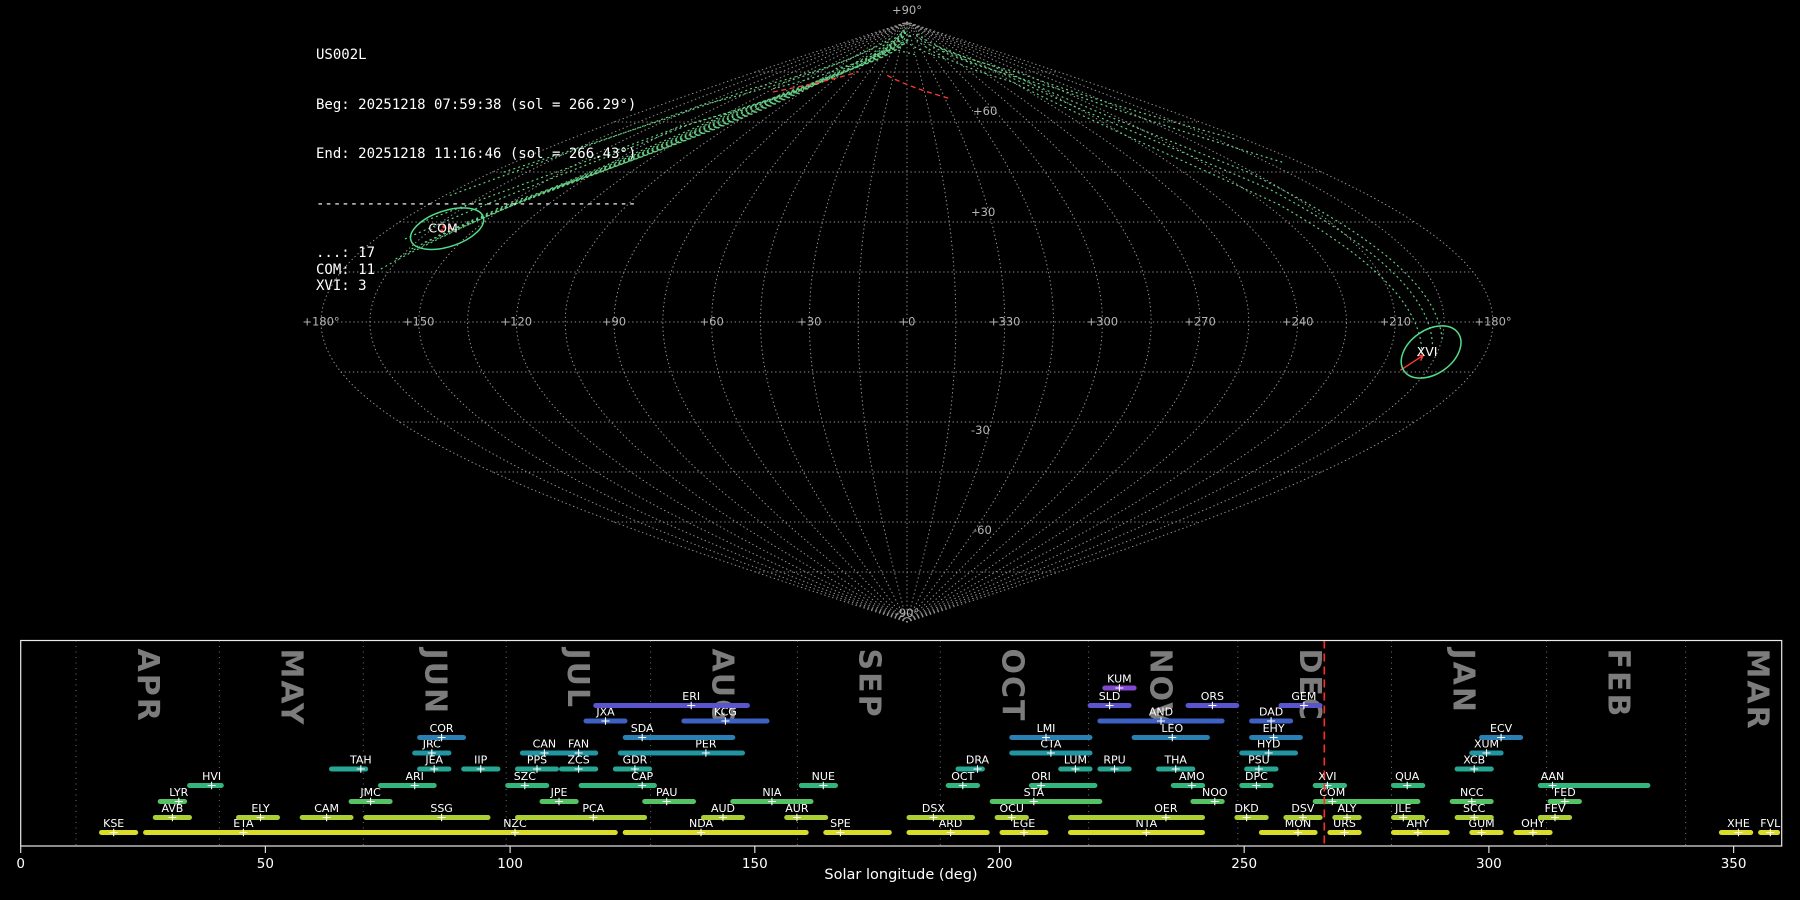 The height and width of the screenshot is (900, 1800). I want to click on shower-label: NCC, so click(1472, 792).